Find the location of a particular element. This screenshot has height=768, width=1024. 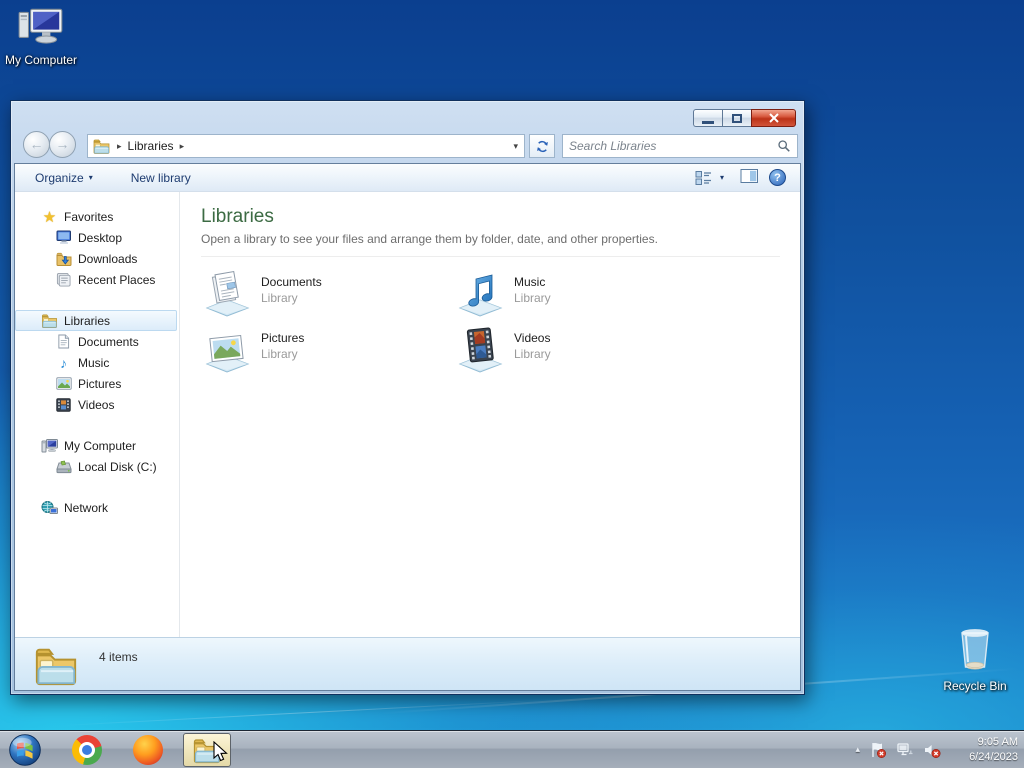

pictures-library-icon is located at coordinates (227, 353).